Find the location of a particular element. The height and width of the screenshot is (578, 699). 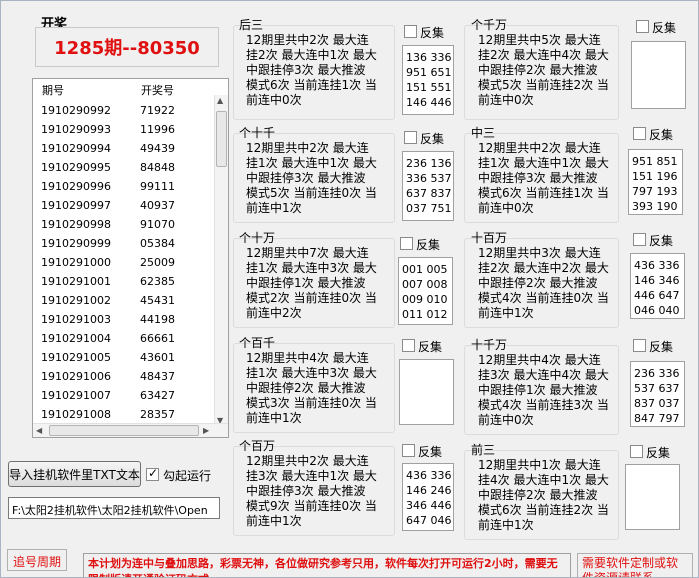

horizontal-scroll-thumb is located at coordinates (124, 430).